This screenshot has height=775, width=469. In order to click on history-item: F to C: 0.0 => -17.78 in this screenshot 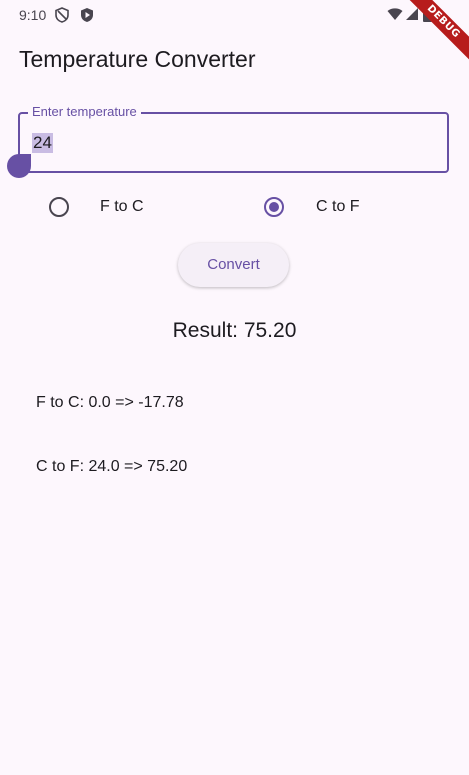, I will do `click(110, 402)`.